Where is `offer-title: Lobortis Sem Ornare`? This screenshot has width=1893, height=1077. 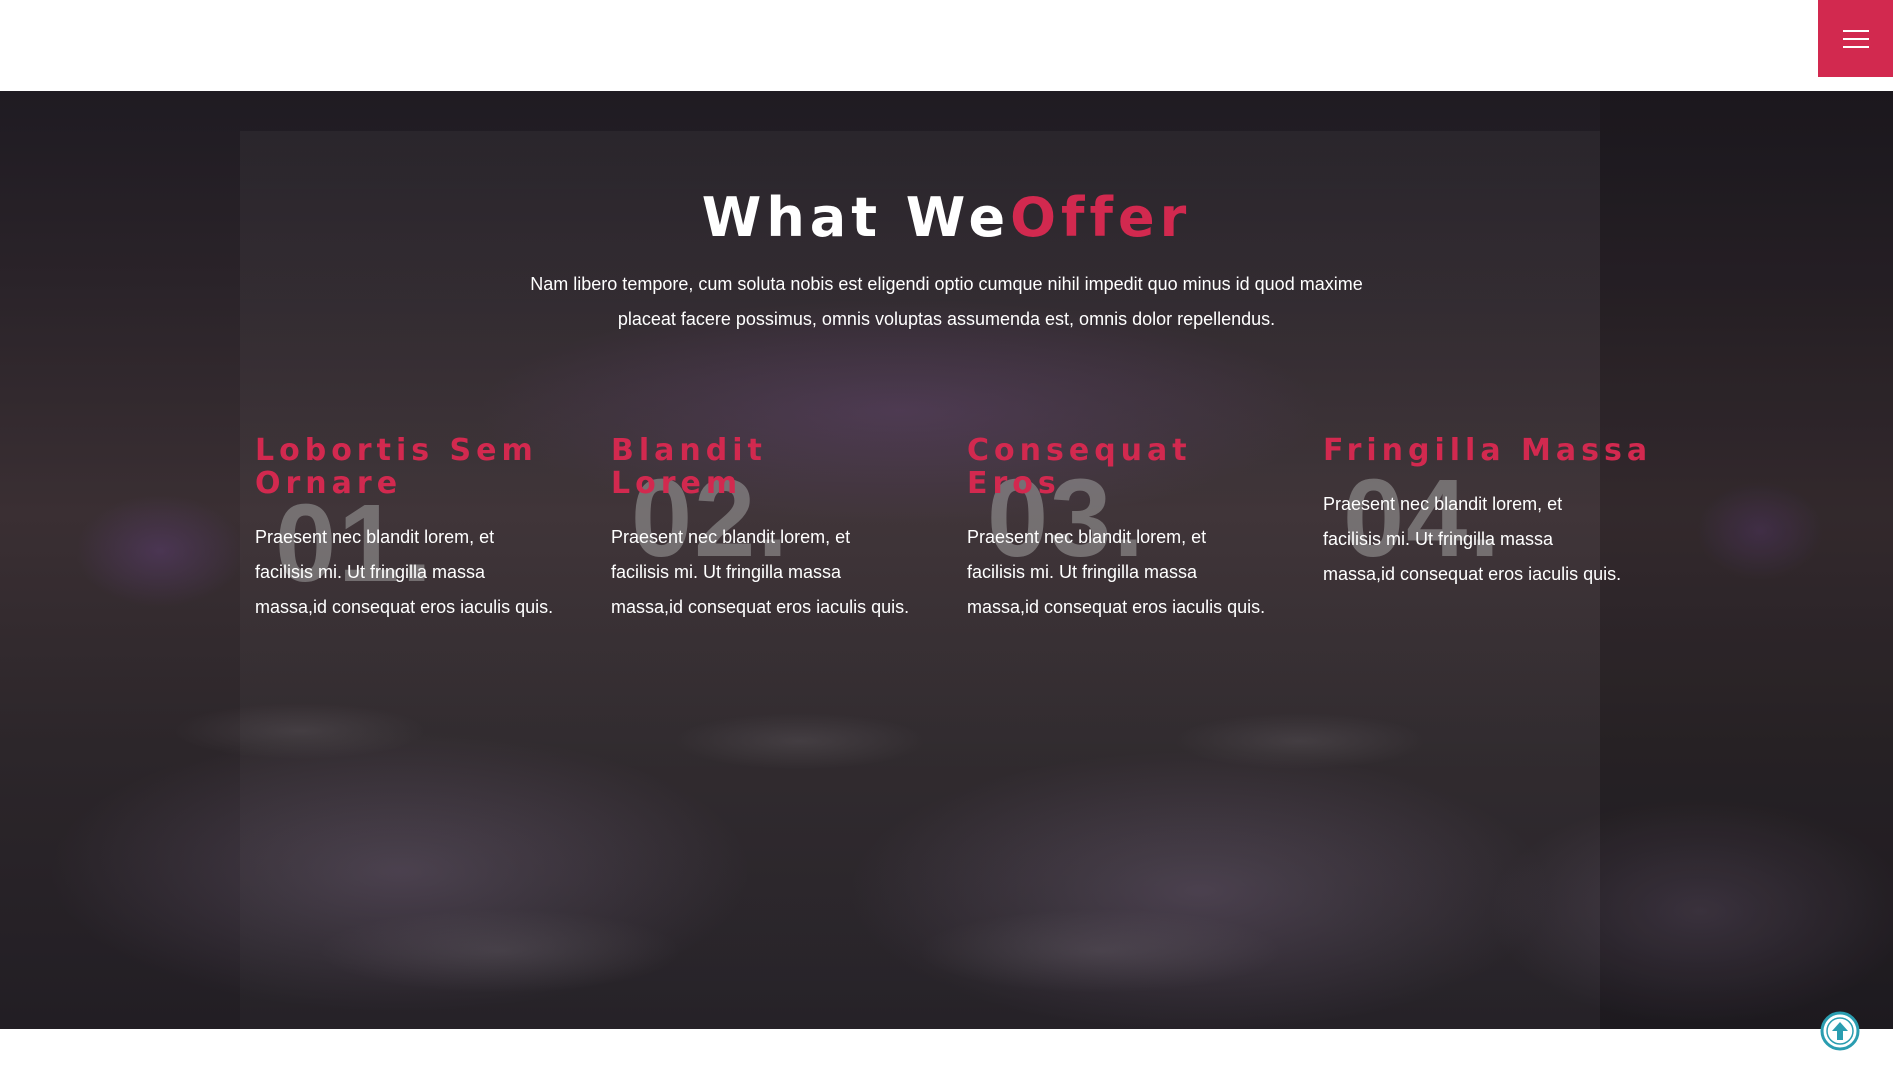
offer-title: Lobortis Sem Ornare is located at coordinates (396, 467).